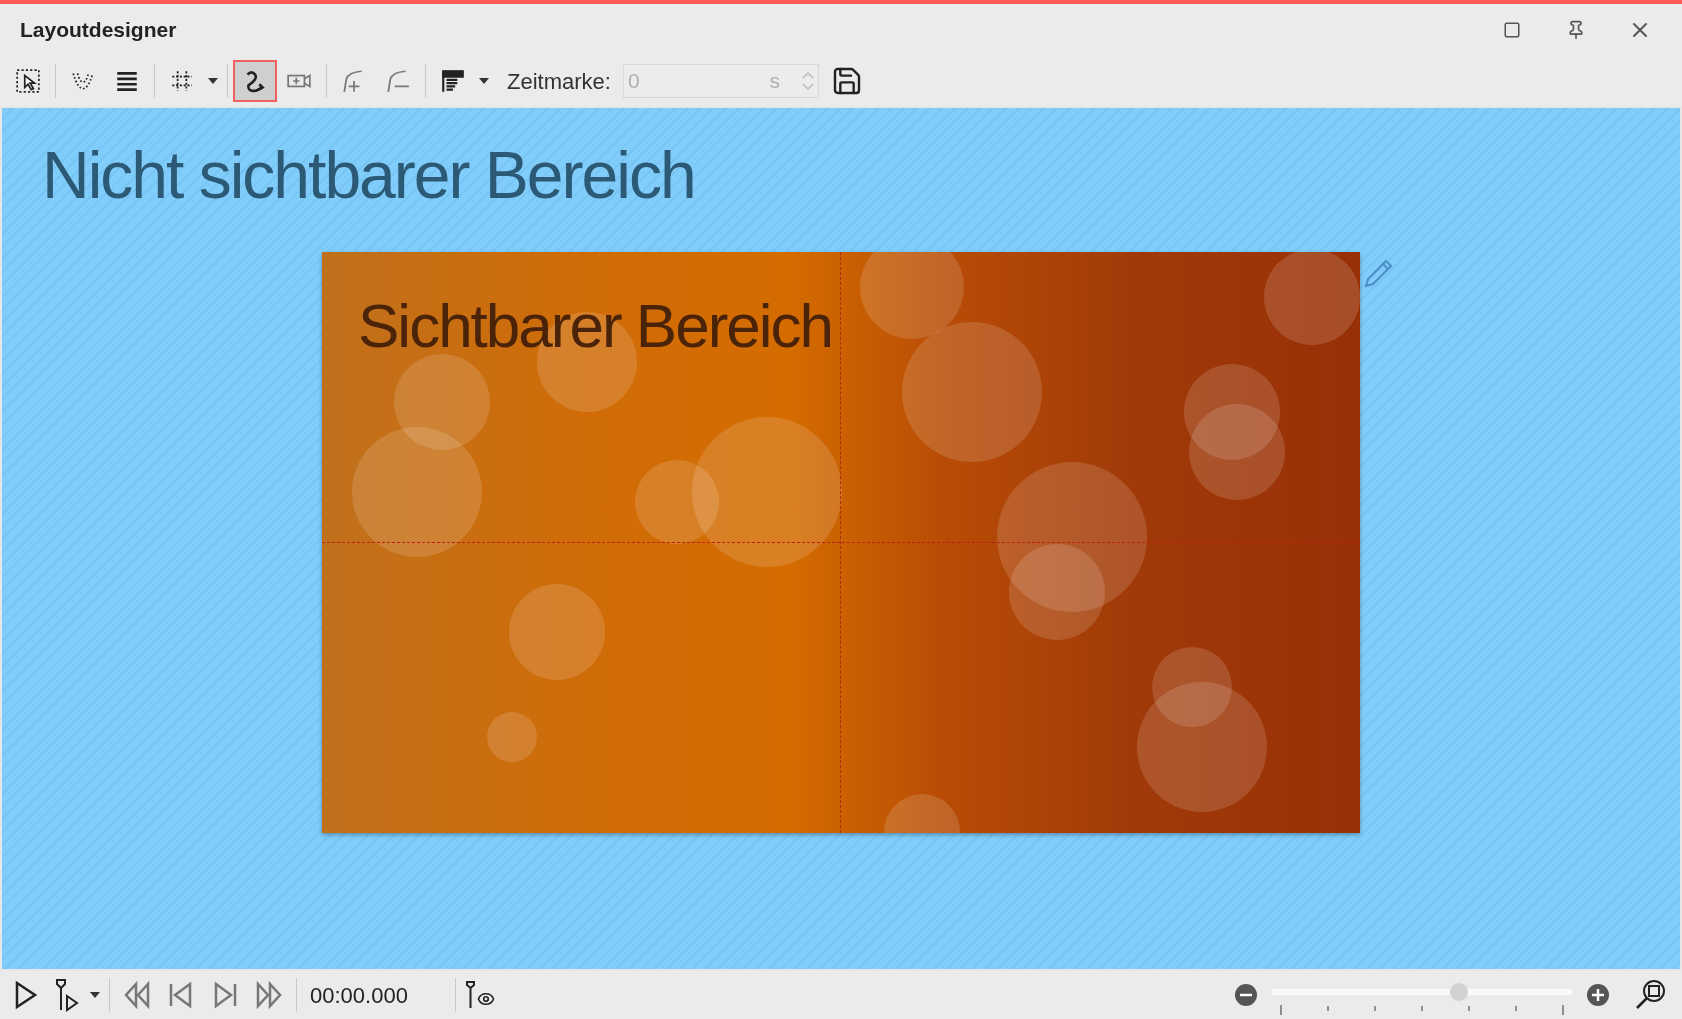 The width and height of the screenshot is (1682, 1019). What do you see at coordinates (595, 326) in the screenshot?
I see `slide-title: Sichtbarer Bereich` at bounding box center [595, 326].